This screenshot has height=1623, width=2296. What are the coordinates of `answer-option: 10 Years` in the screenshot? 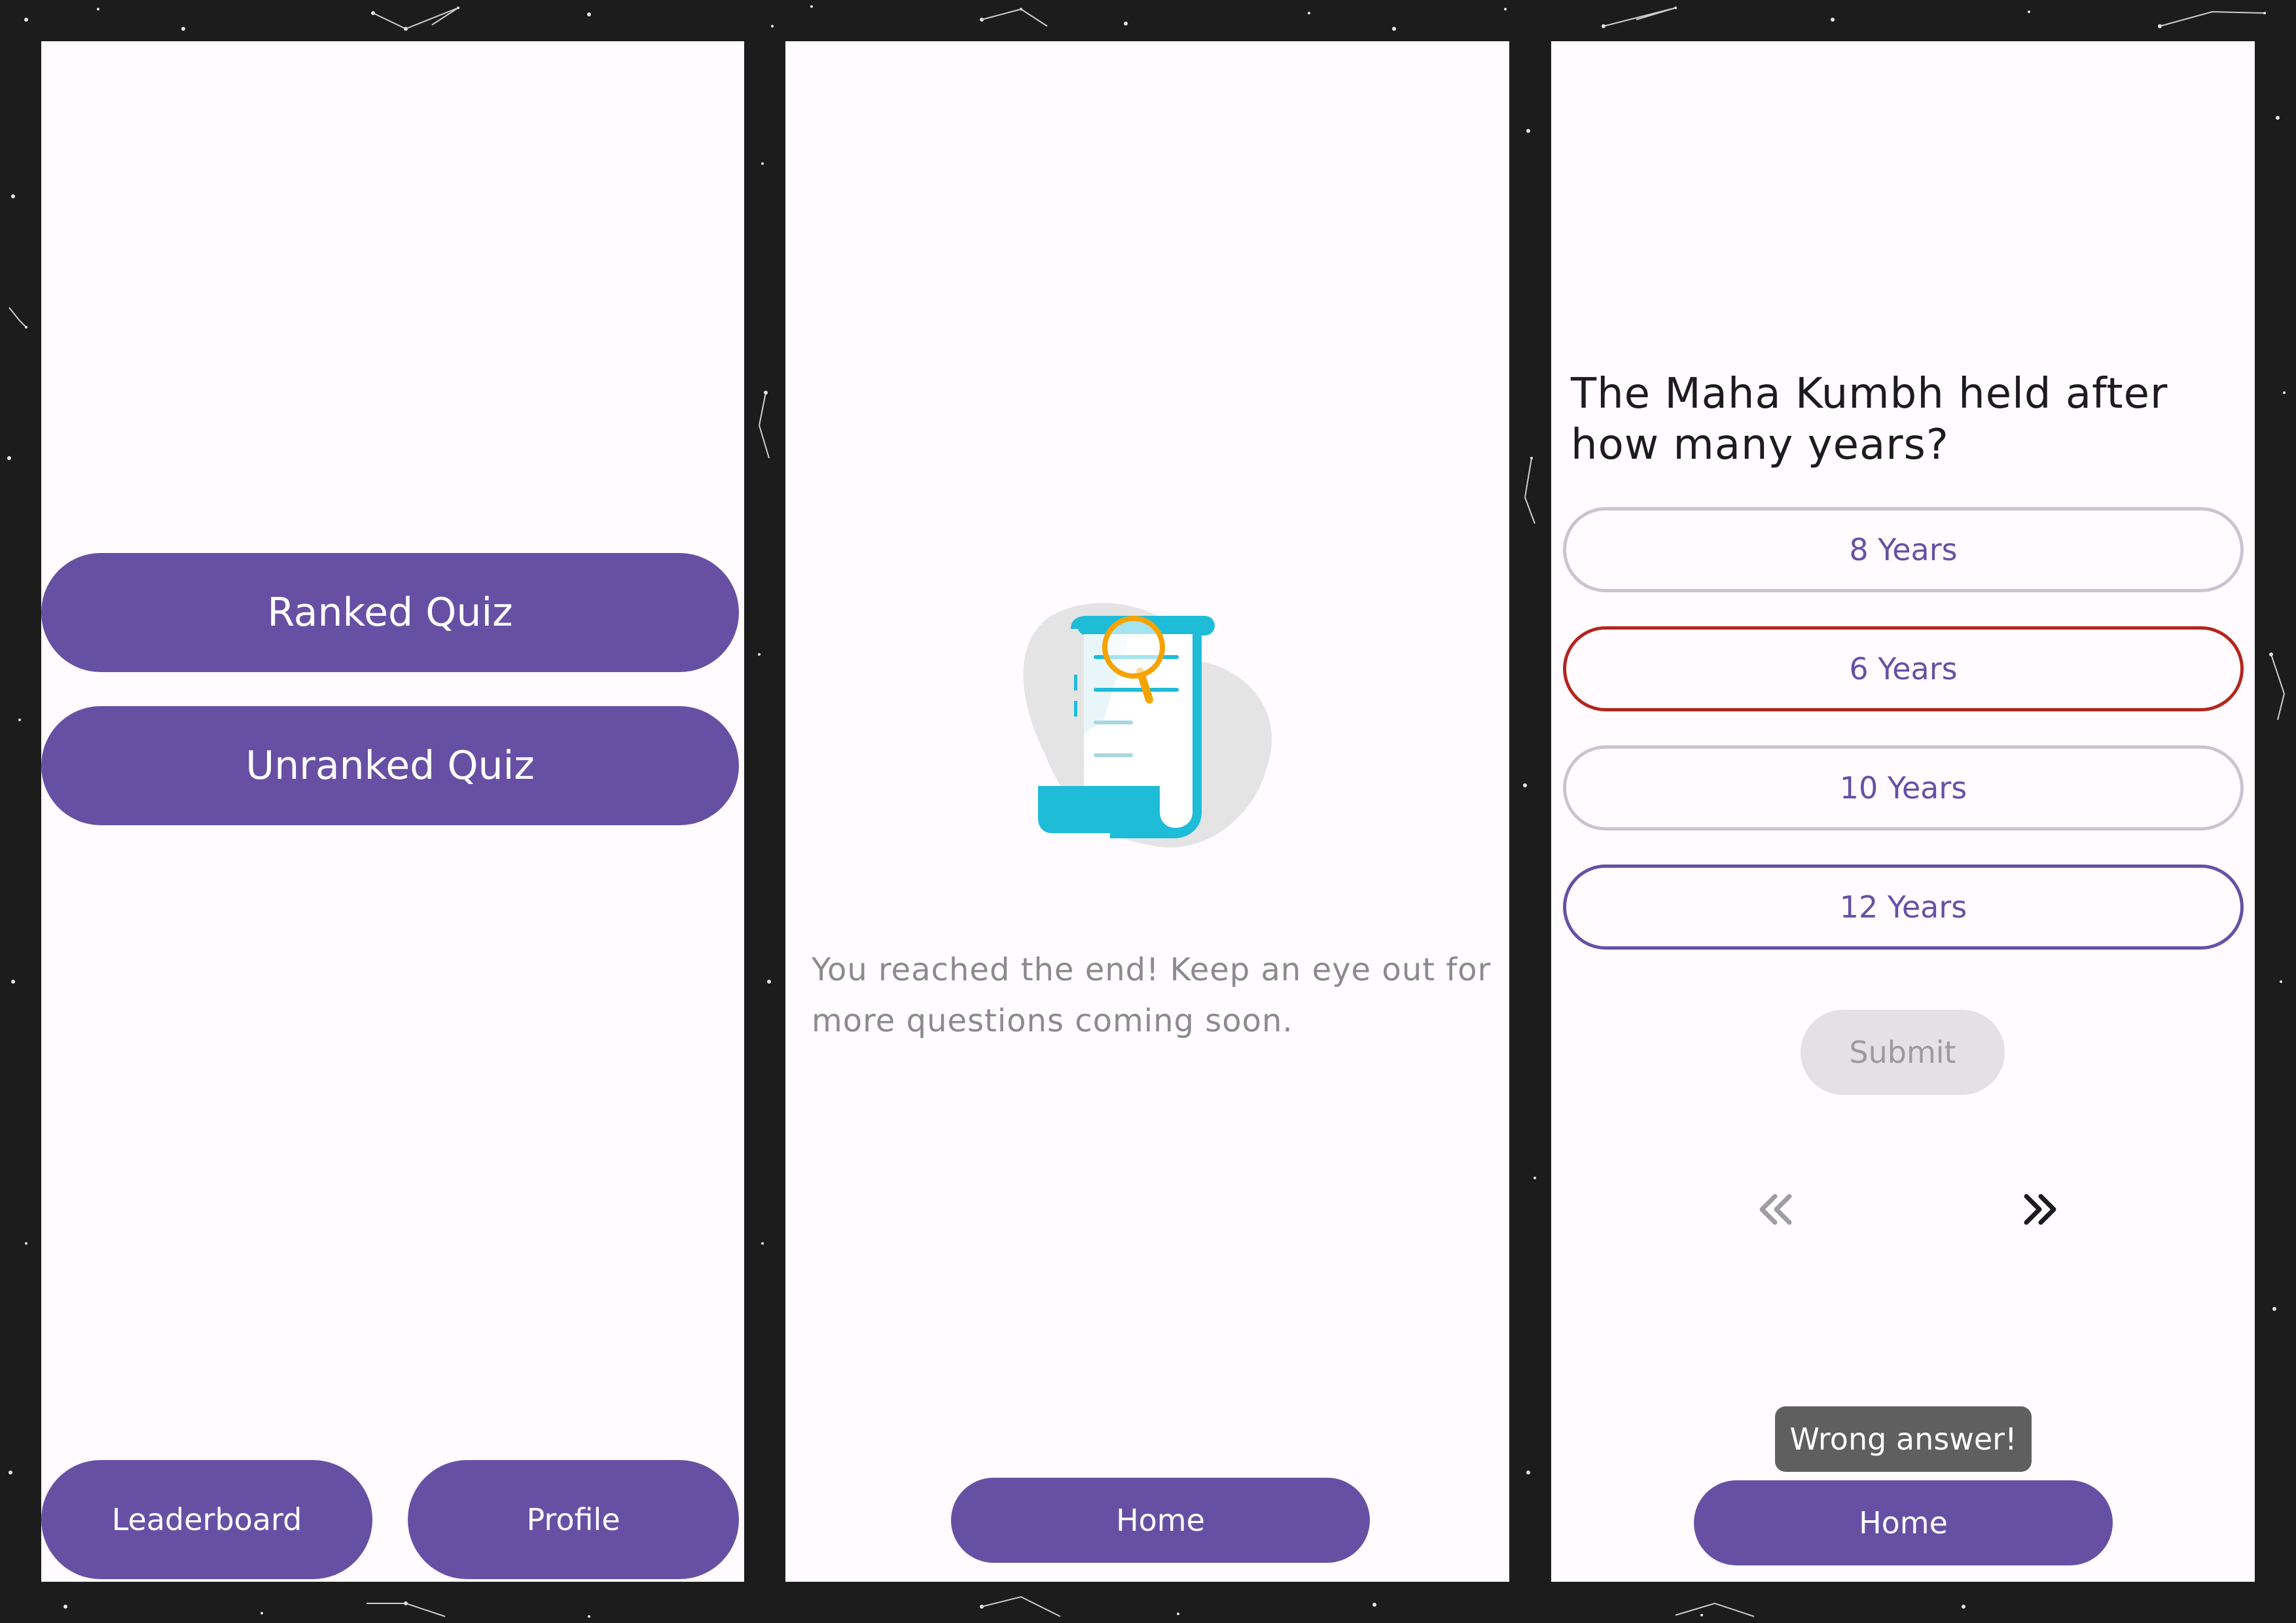 It's located at (1903, 787).